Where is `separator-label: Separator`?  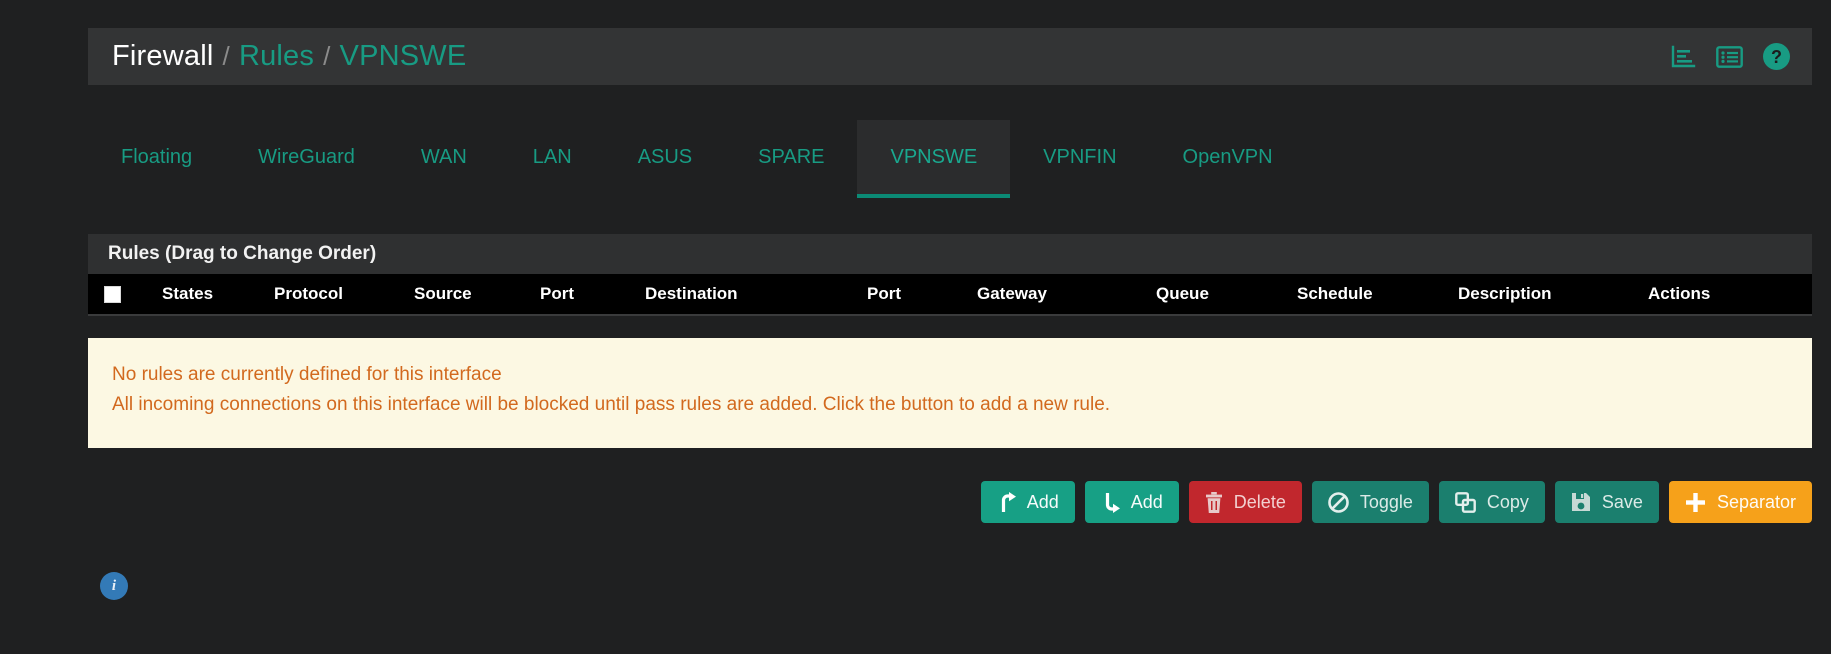
separator-label: Separator is located at coordinates (1756, 501).